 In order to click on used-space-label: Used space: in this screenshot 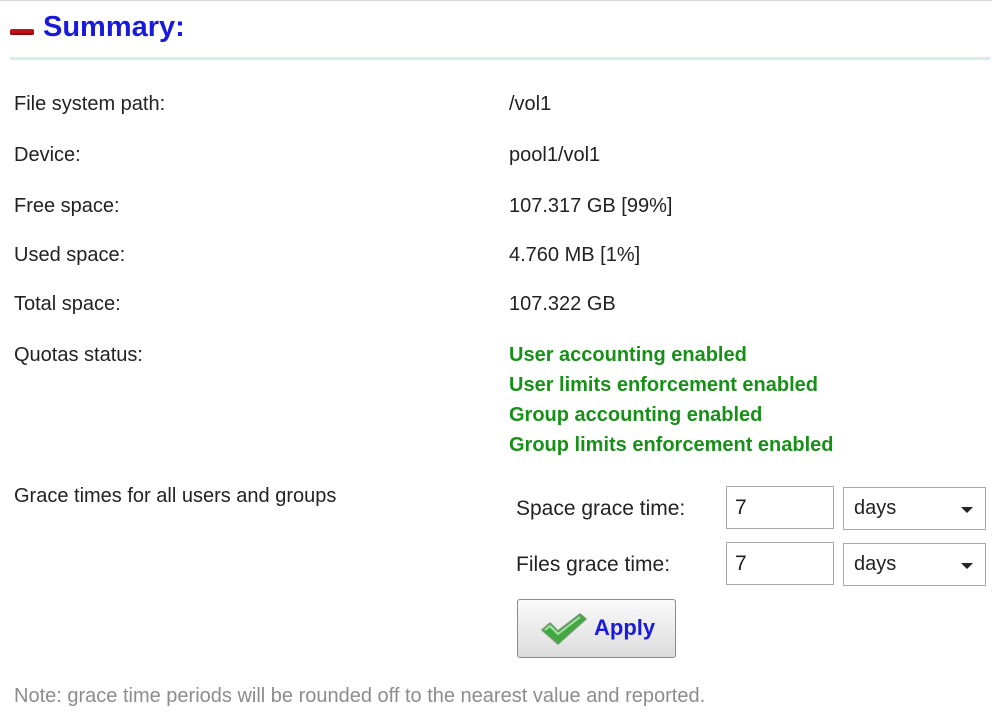, I will do `click(70, 255)`.